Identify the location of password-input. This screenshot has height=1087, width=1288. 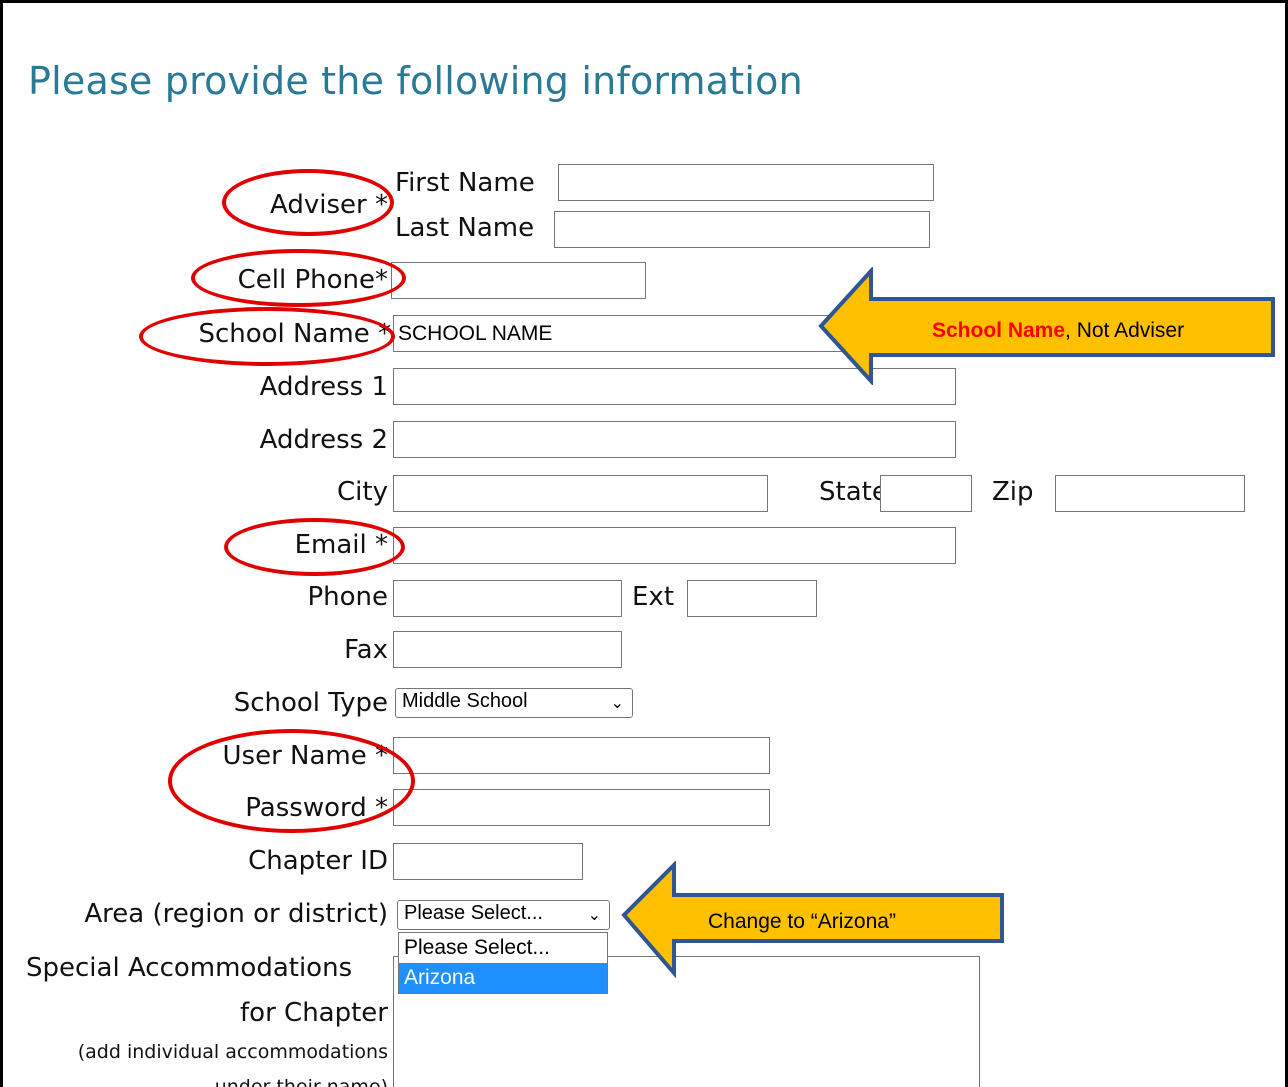
(581, 807).